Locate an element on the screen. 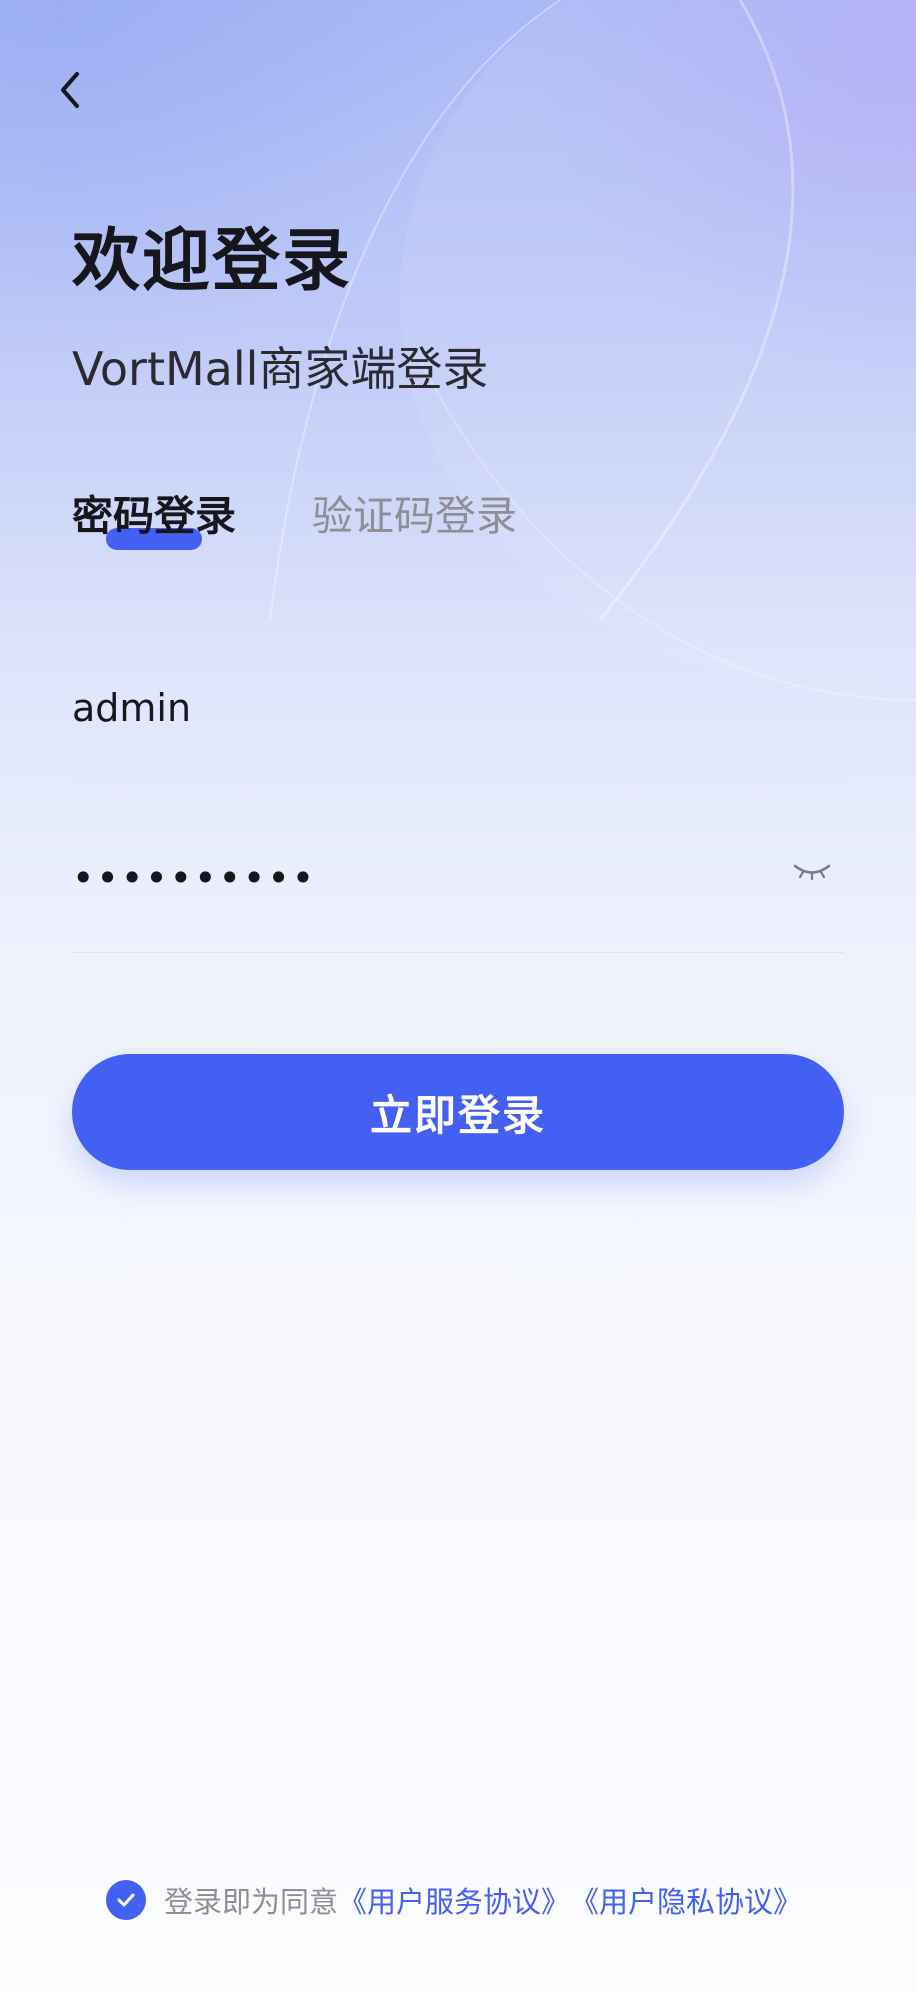  tab-password-label: 密码登录 is located at coordinates (154, 516).